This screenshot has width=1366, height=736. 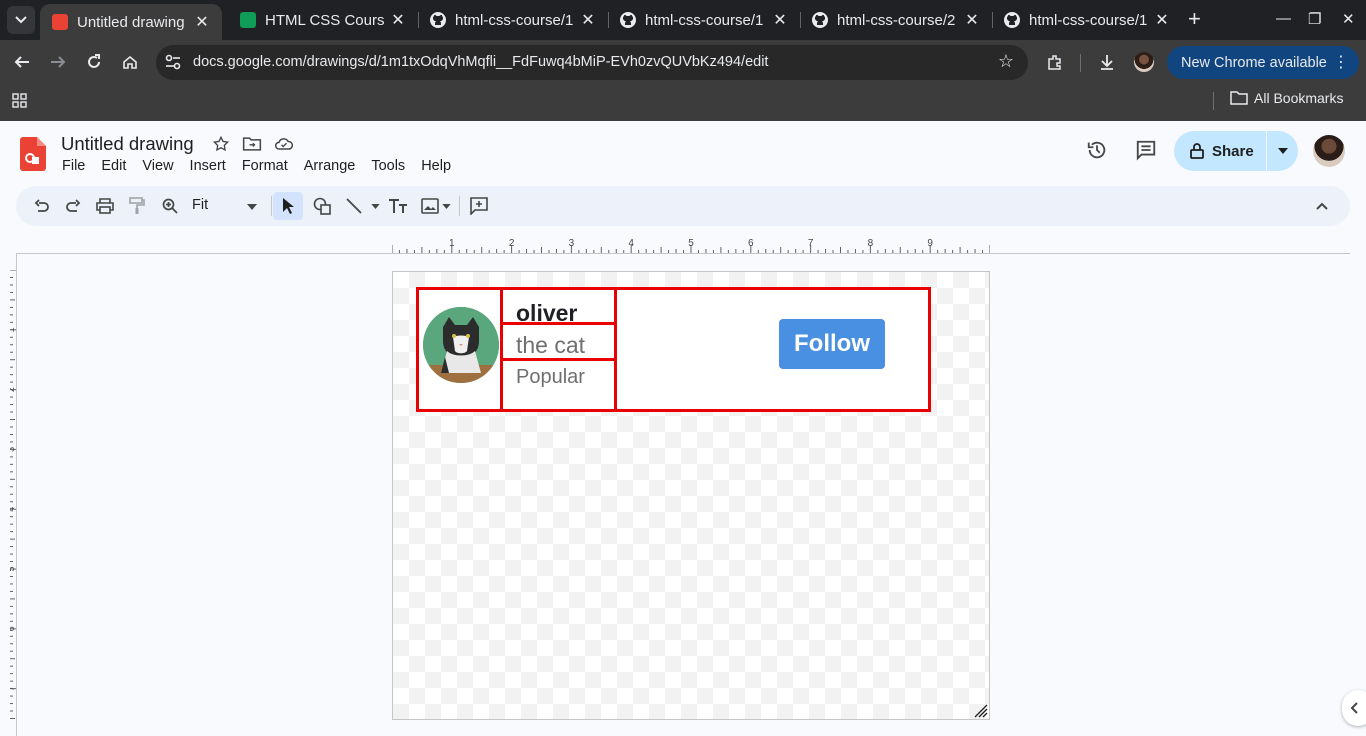 I want to click on menu-insert: Insert, so click(x=208, y=166).